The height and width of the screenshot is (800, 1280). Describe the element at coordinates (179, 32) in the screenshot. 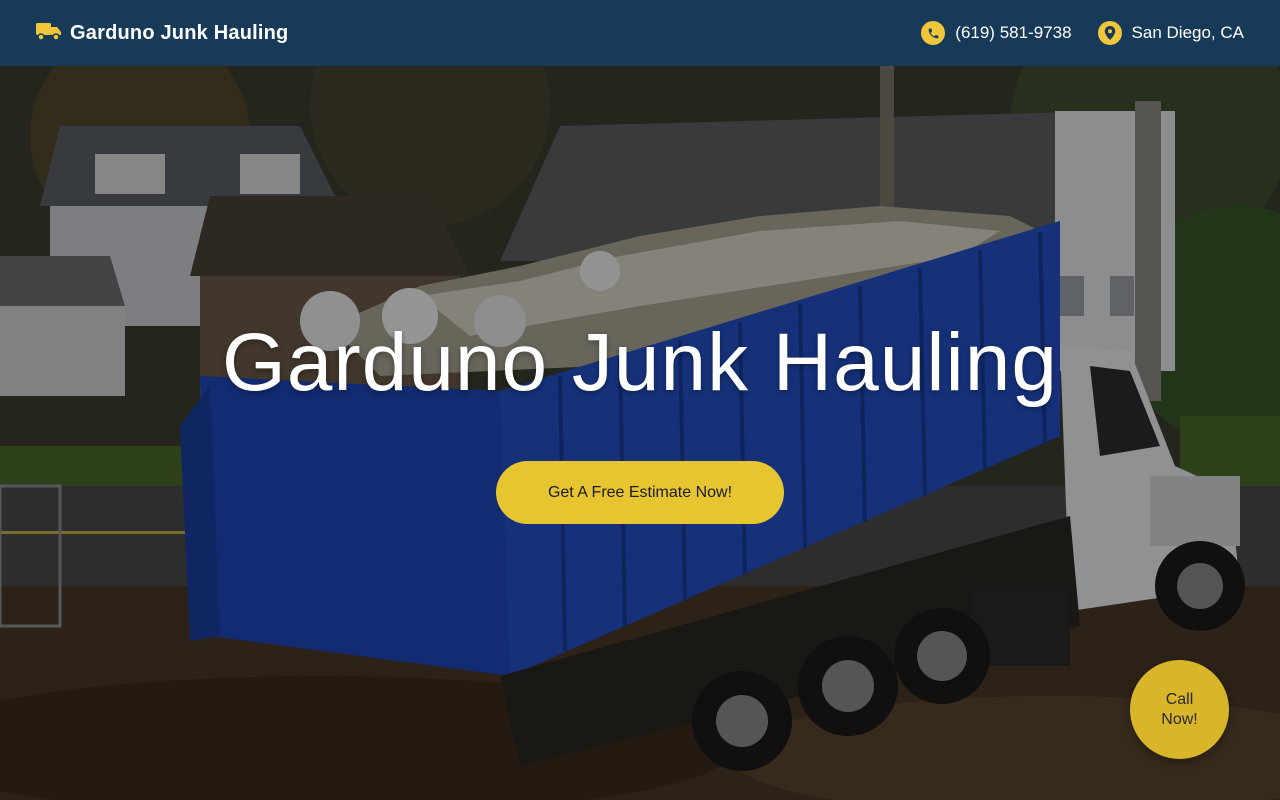

I see `brand-name: Garduno Junk Hauling` at that location.